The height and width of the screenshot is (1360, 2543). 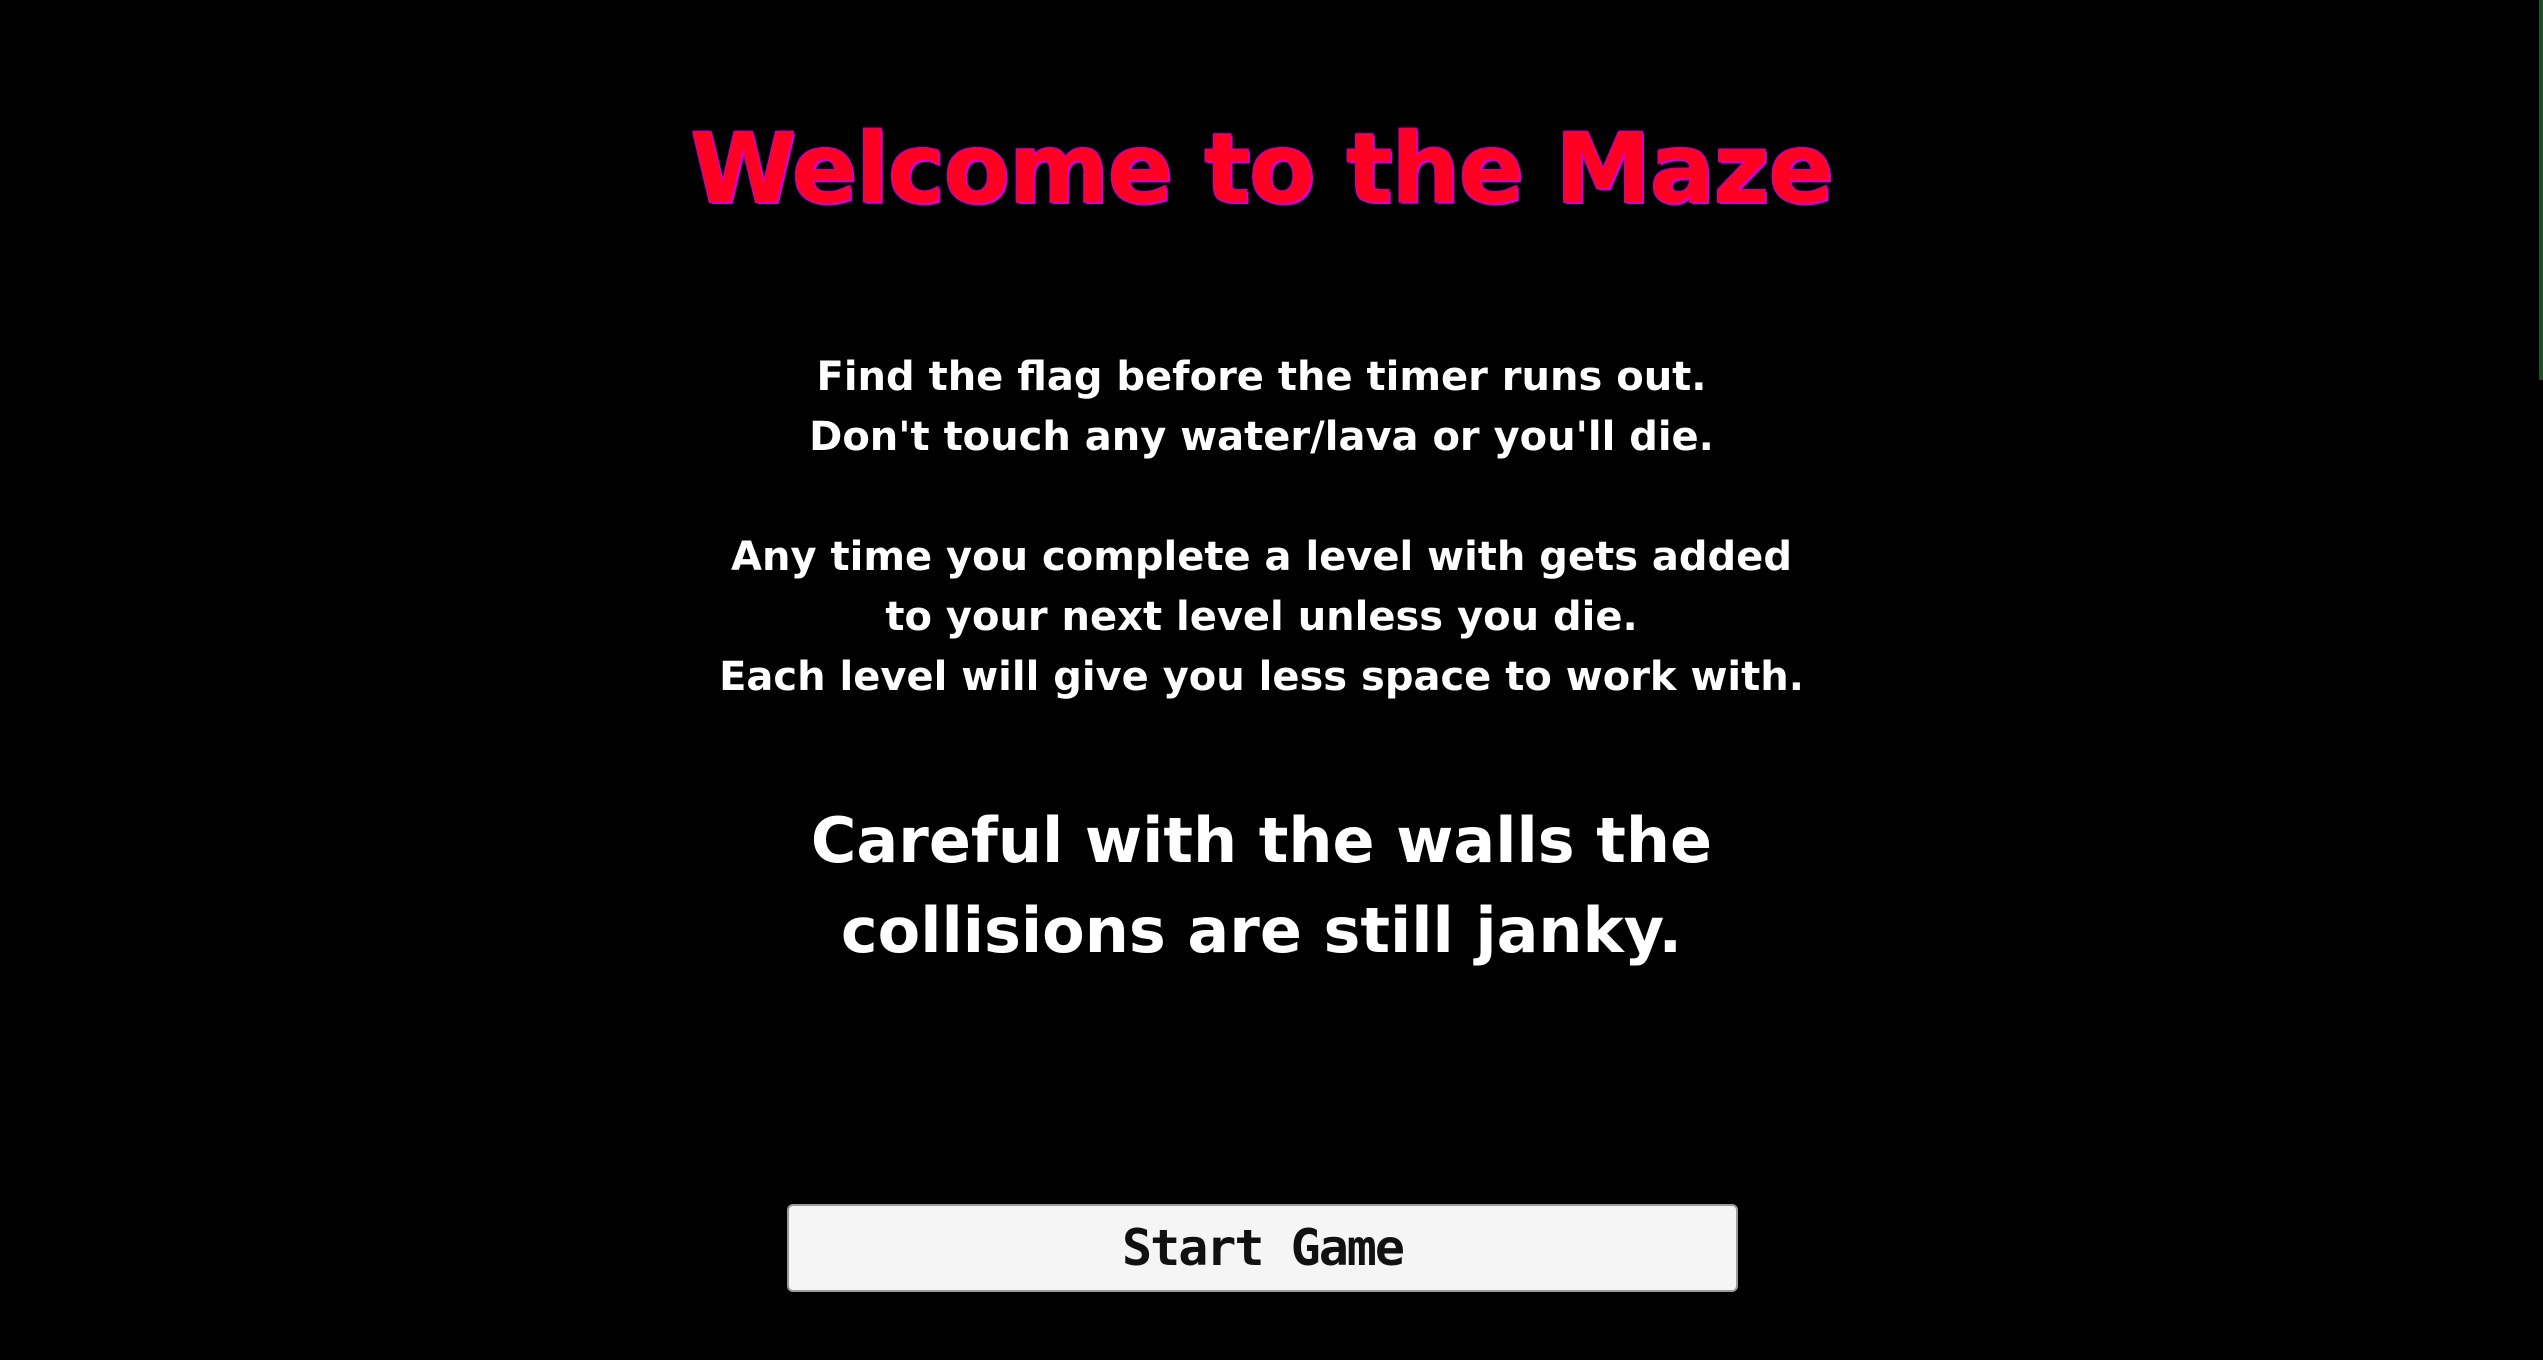 What do you see at coordinates (1261, 377) in the screenshot?
I see `instruction-line: Find the flag before the timer runs out.` at bounding box center [1261, 377].